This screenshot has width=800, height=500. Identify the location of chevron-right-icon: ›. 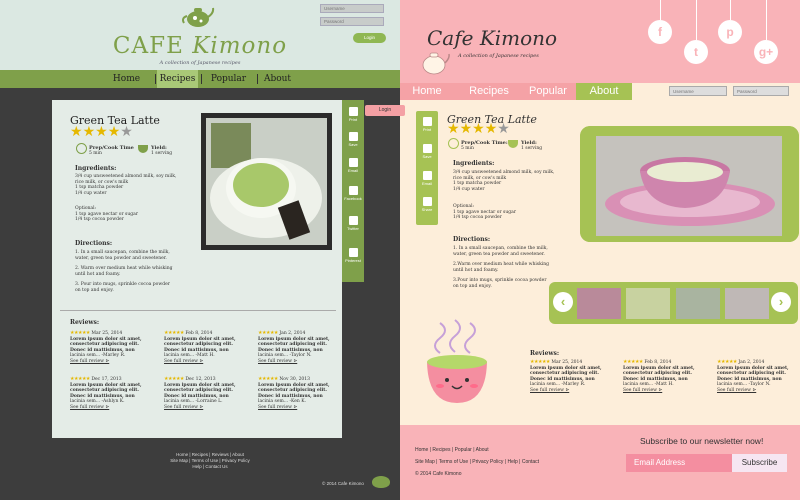
(781, 302).